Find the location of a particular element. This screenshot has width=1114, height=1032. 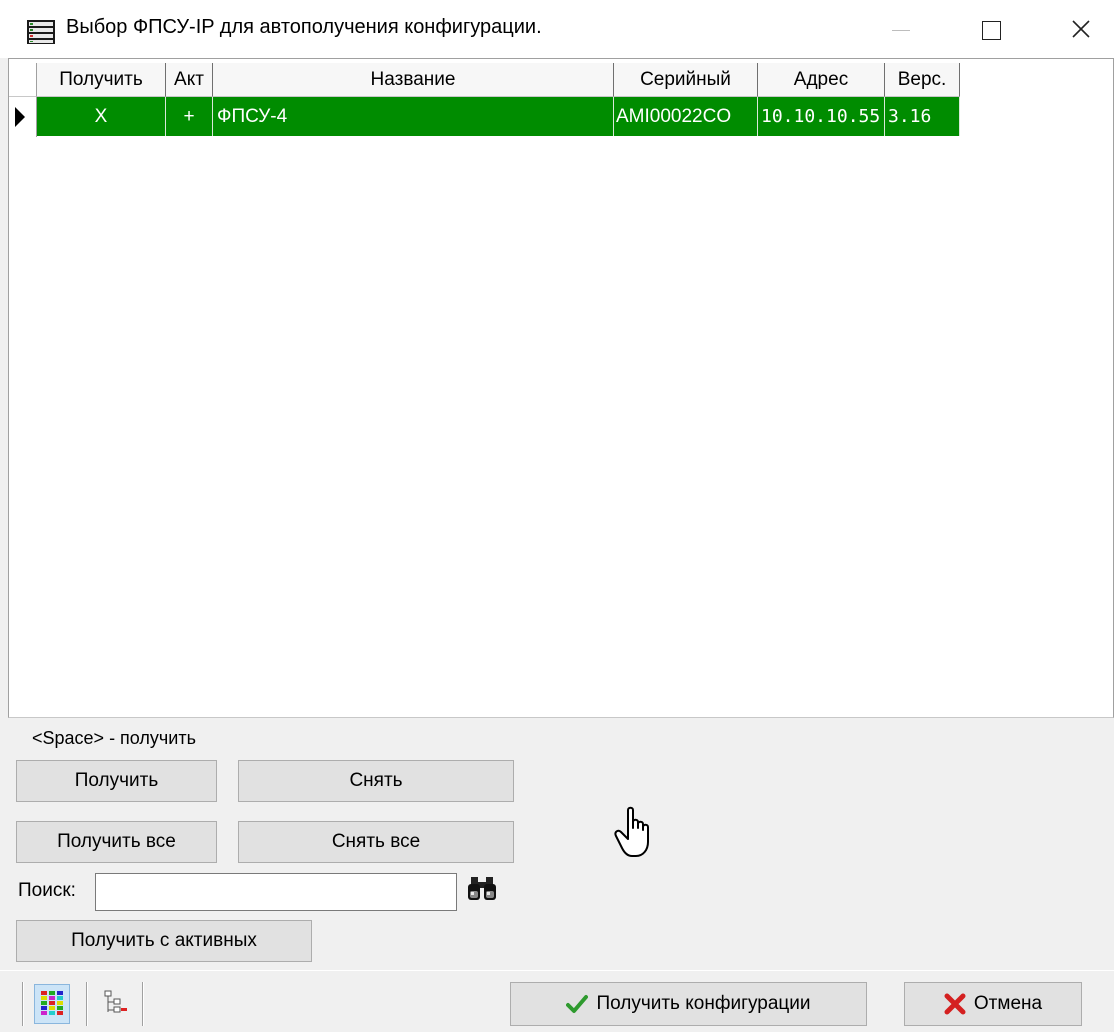

get-configuration-button: Получить конфигурации is located at coordinates (688, 1004).